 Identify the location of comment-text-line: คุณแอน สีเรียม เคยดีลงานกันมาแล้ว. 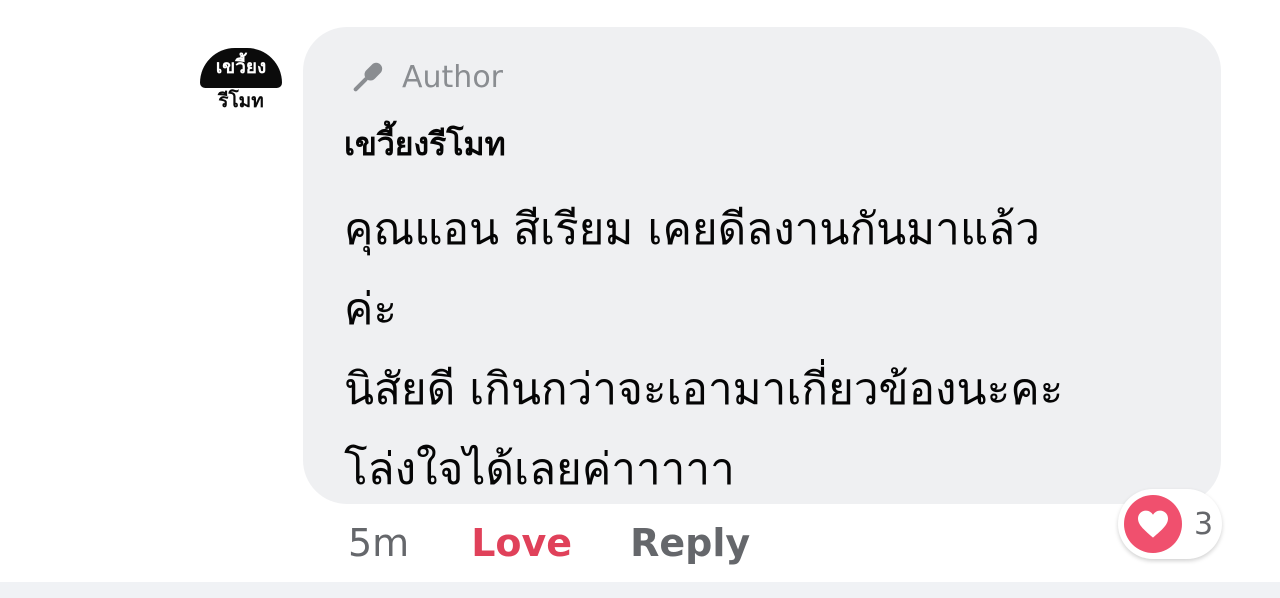
(692, 229).